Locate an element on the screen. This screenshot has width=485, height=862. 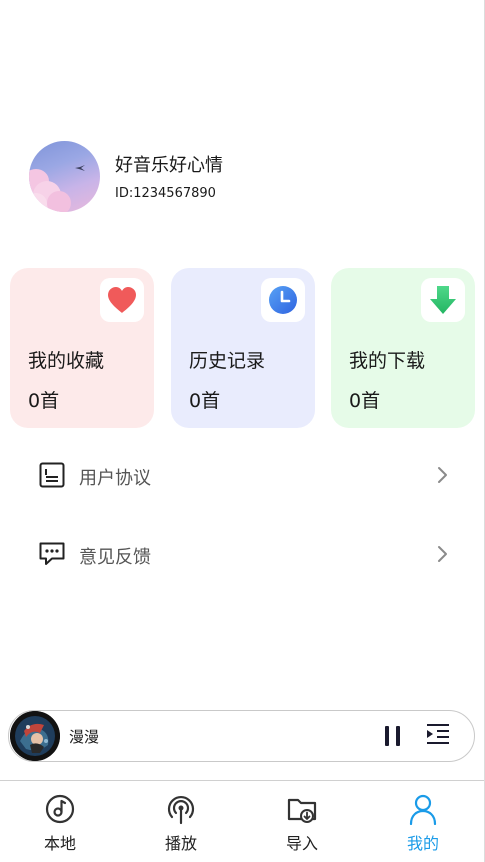
tab-label: 本地 is located at coordinates (59, 843).